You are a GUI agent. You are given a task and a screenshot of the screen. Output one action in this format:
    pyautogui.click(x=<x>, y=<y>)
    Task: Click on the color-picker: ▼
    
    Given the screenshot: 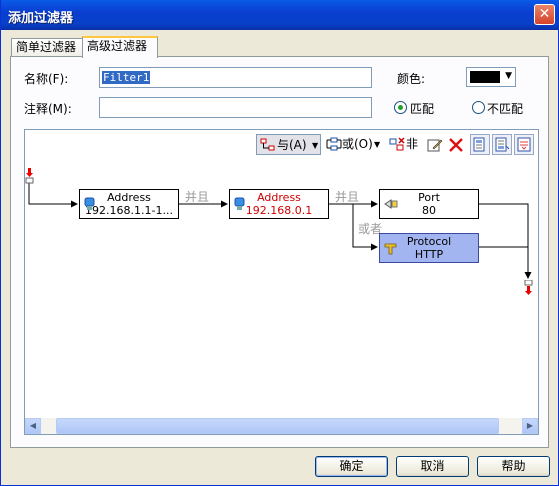 What is the action you would take?
    pyautogui.click(x=491, y=77)
    